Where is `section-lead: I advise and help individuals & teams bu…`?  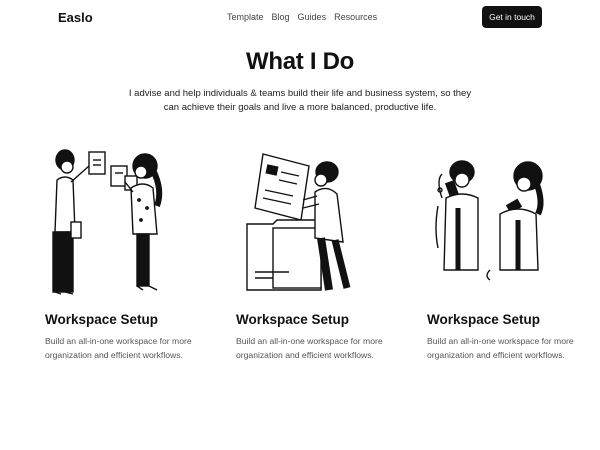
section-lead: I advise and help individuals & teams bu… is located at coordinates (300, 100).